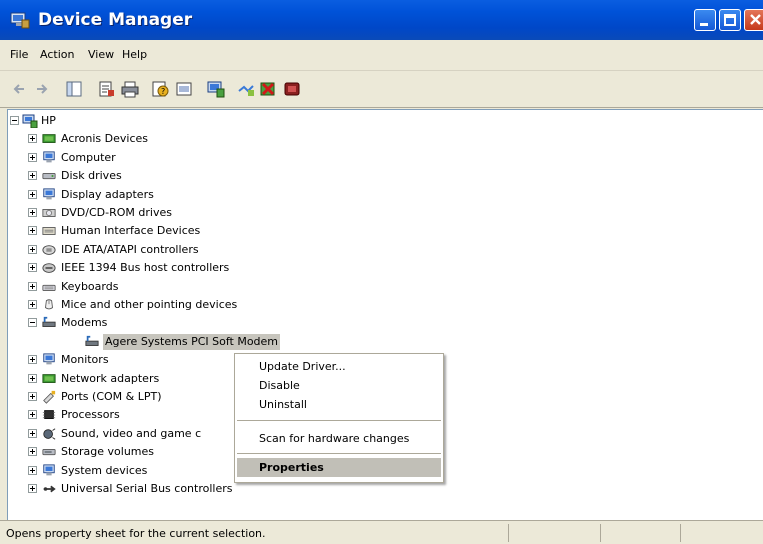 Image resolution: width=763 pixels, height=544 pixels. Describe the element at coordinates (49, 359) in the screenshot. I see `monitor-icon` at that location.